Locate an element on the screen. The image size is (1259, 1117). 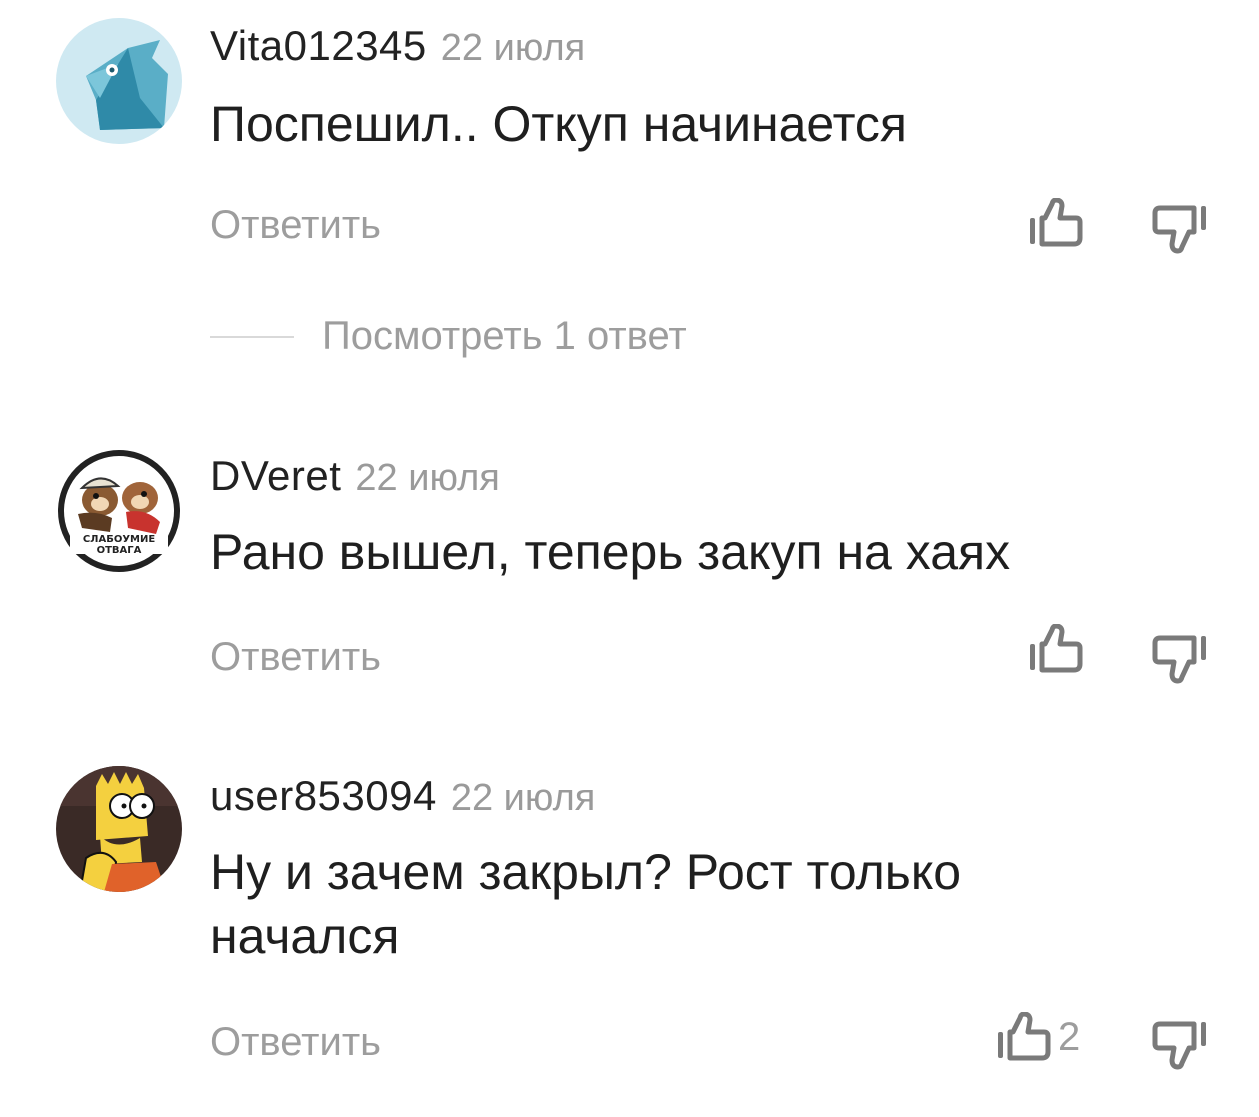
author-name: user853094 is located at coordinates (323, 795).